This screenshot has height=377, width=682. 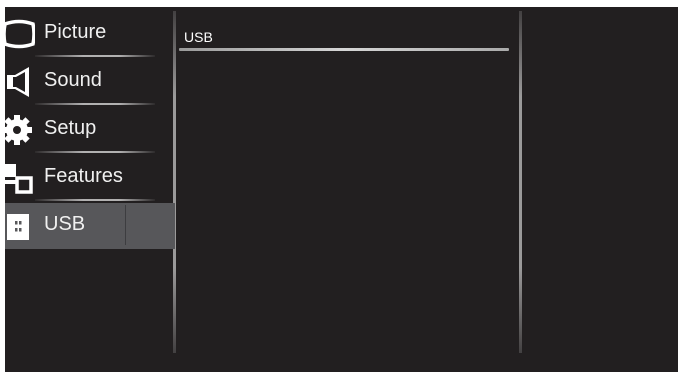 I want to click on gear-icon, so click(x=18, y=130).